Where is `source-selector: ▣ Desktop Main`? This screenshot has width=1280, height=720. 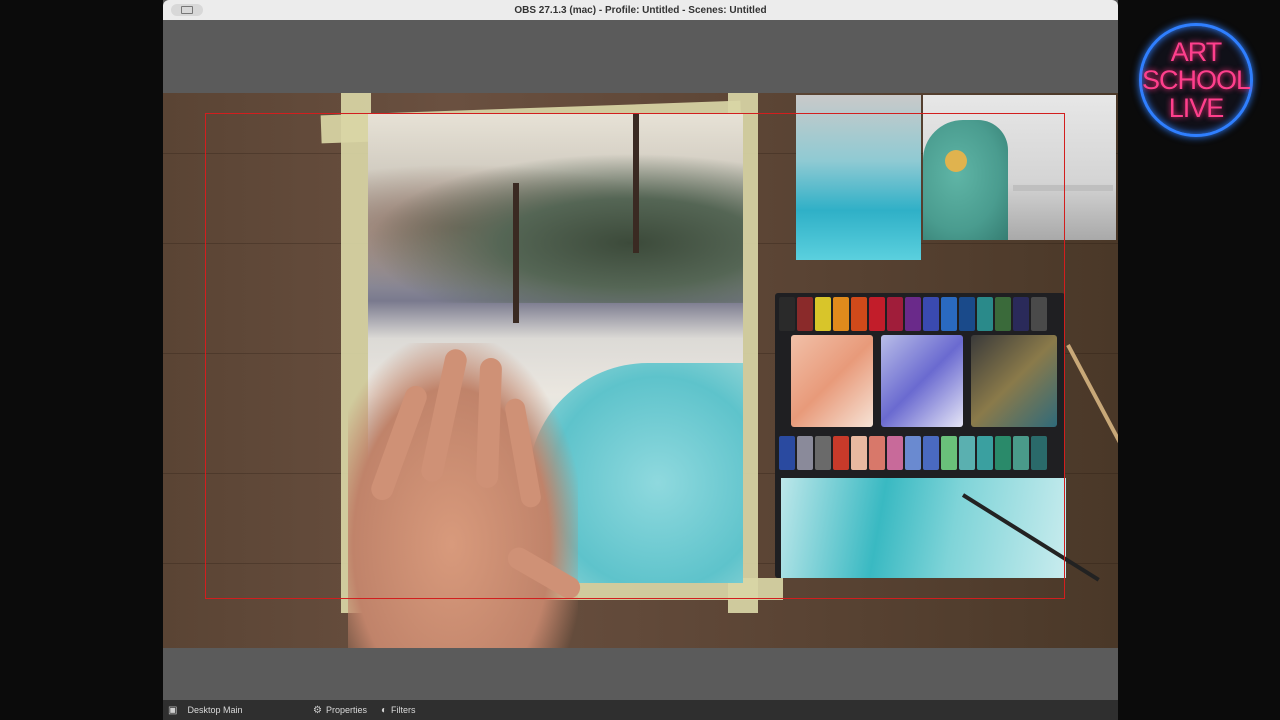
source-selector: ▣ Desktop Main is located at coordinates (205, 710).